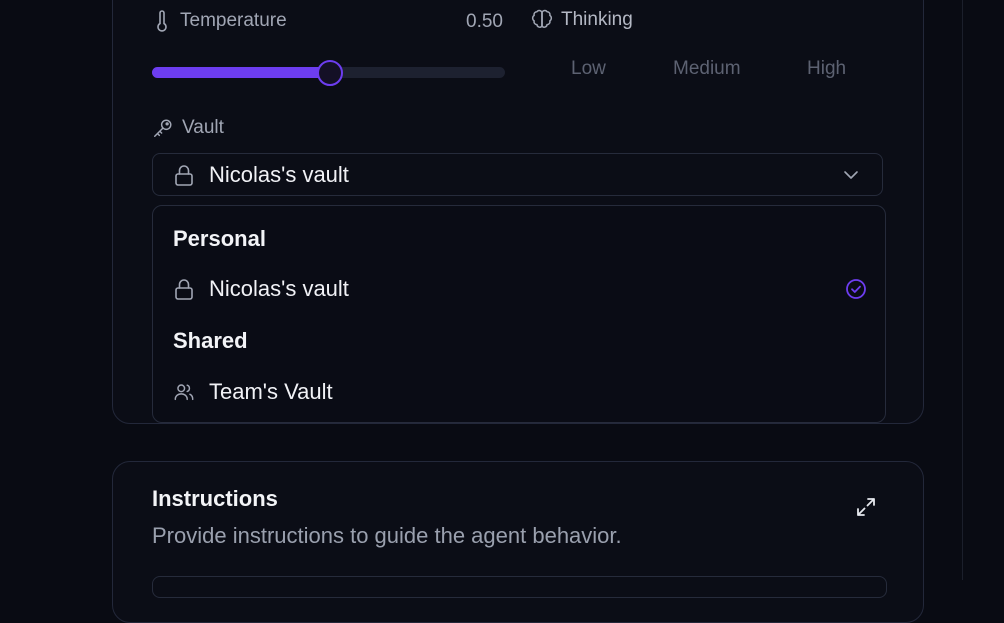  Describe the element at coordinates (962, 290) in the screenshot. I see `page-divider` at that location.